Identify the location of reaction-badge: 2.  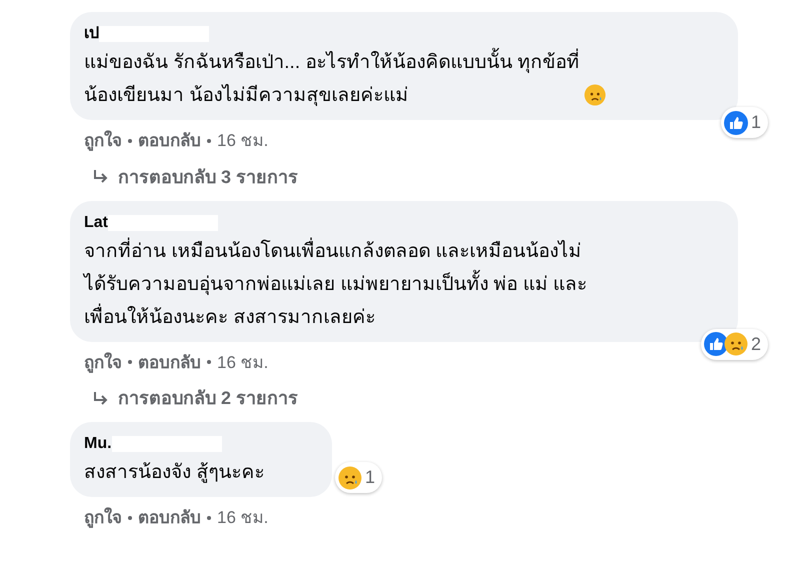
(734, 344).